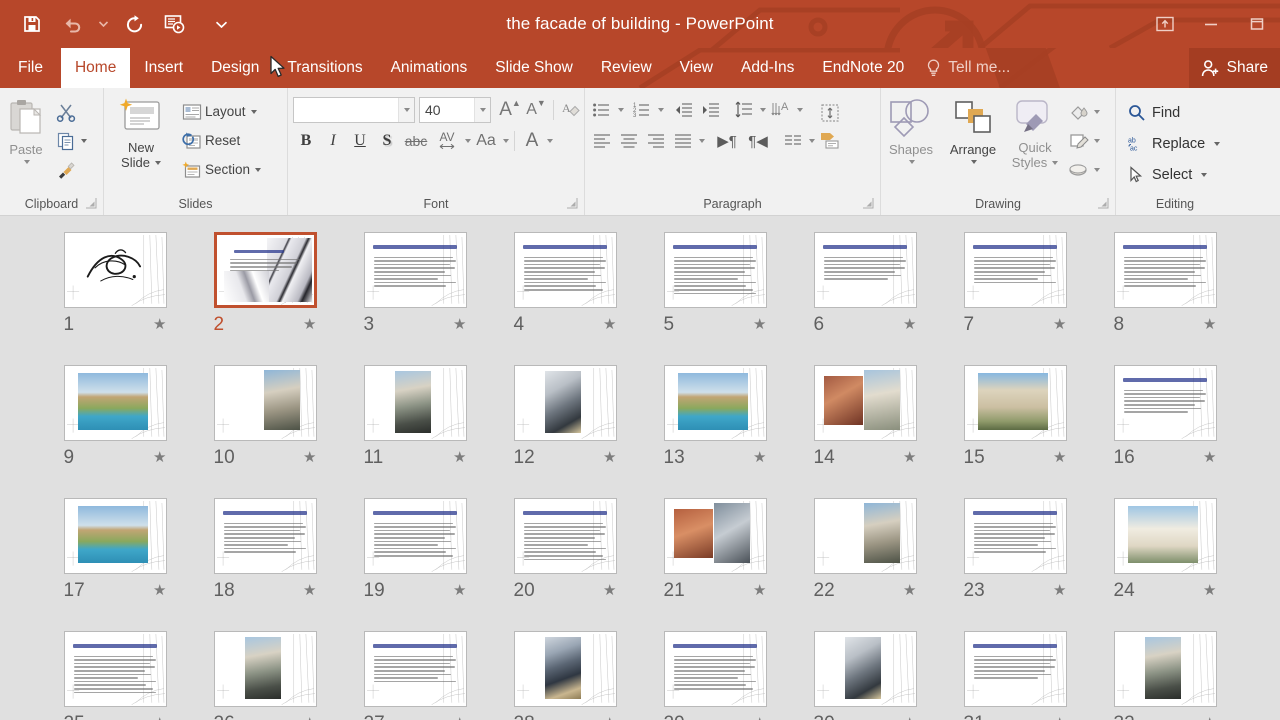 Image resolution: width=1280 pixels, height=720 pixels. I want to click on font-name-dropdown-button, so click(406, 109).